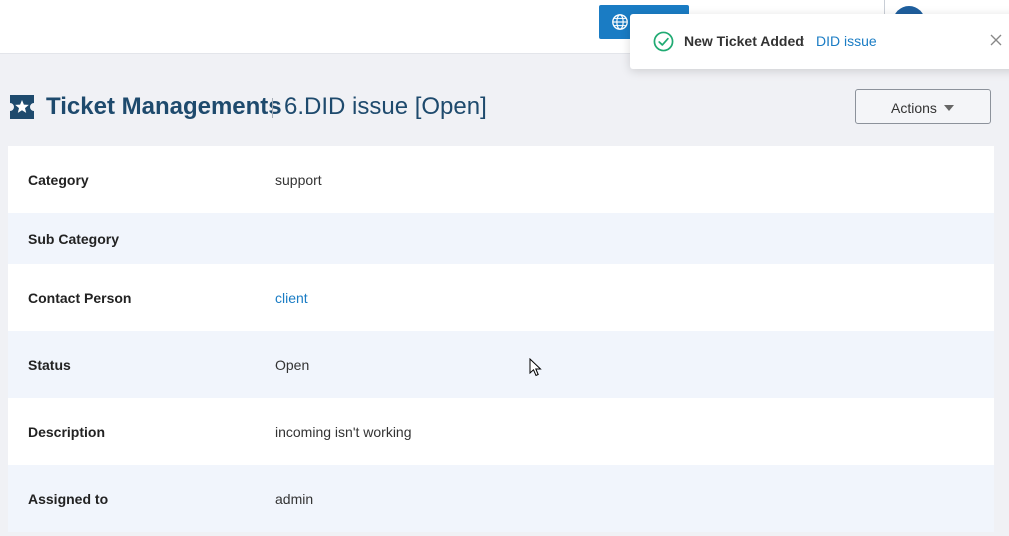 Image resolution: width=1009 pixels, height=536 pixels. Describe the element at coordinates (49, 365) in the screenshot. I see `detail-label: Status` at that location.